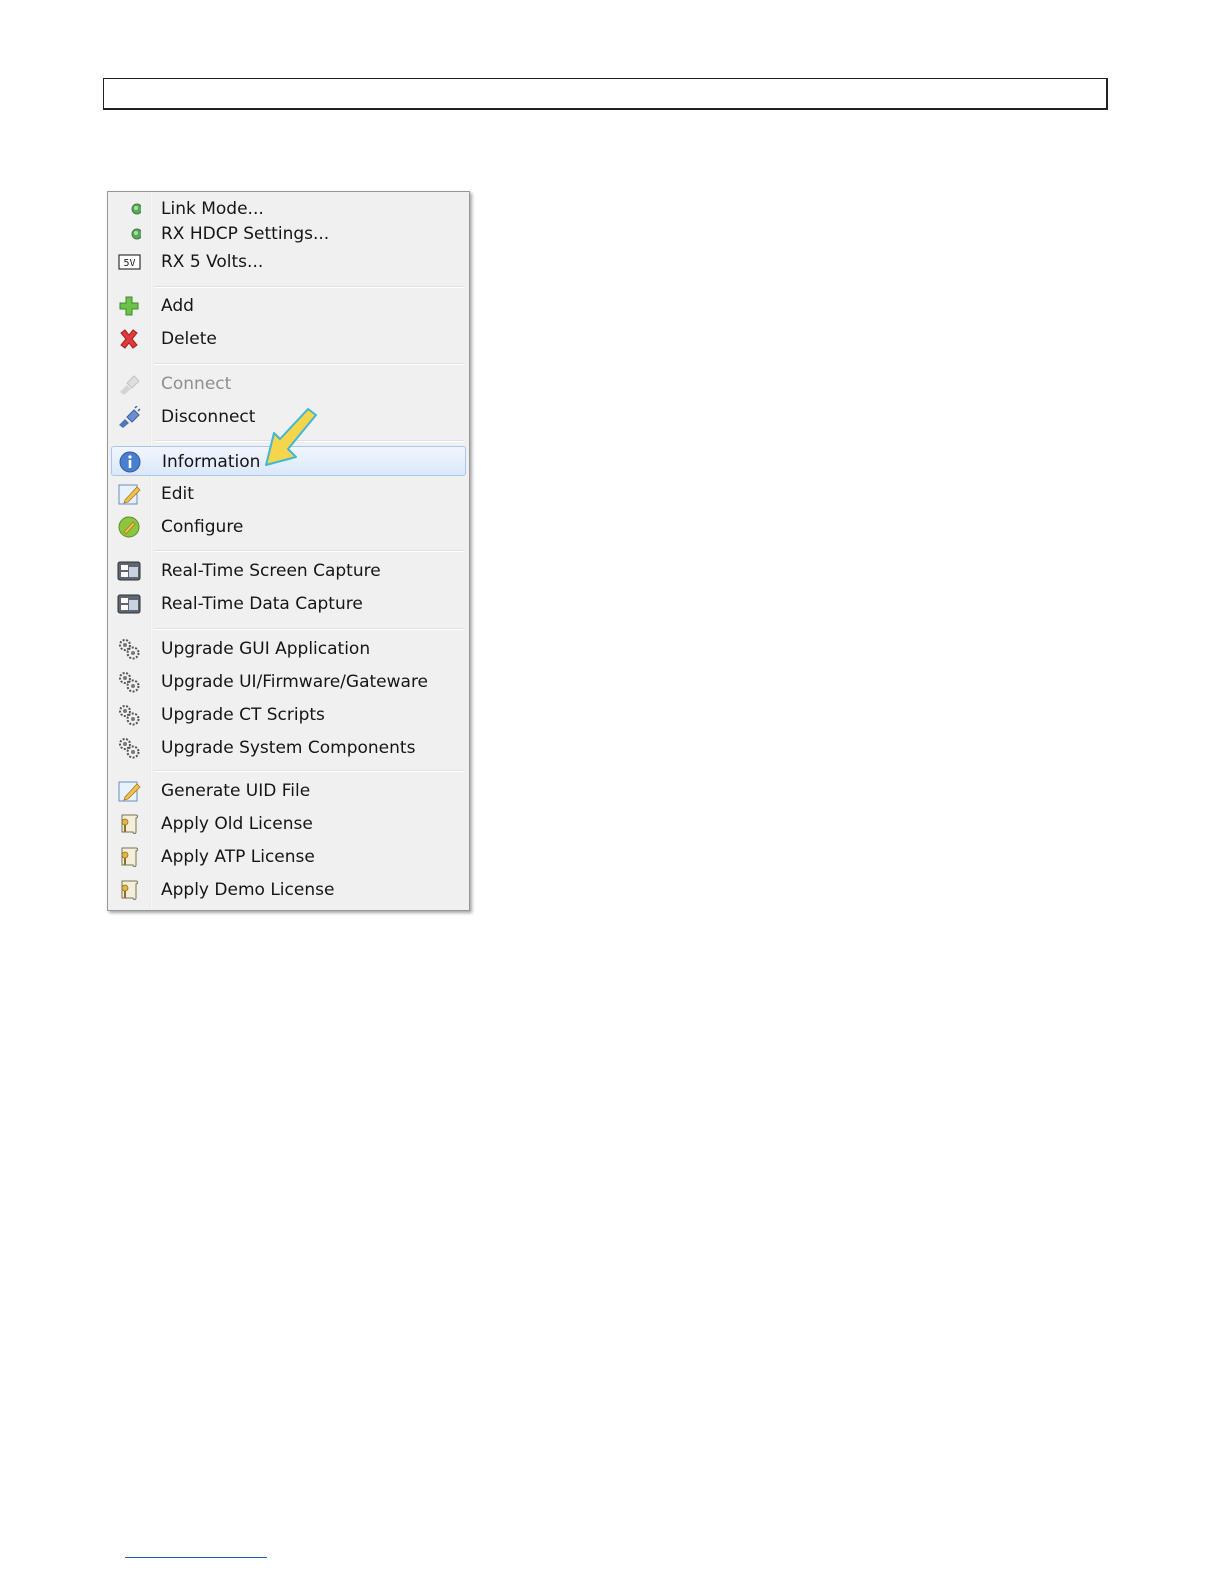 The width and height of the screenshot is (1224, 1584). Describe the element at coordinates (237, 824) in the screenshot. I see `menu-item-label: Apply Old License` at that location.